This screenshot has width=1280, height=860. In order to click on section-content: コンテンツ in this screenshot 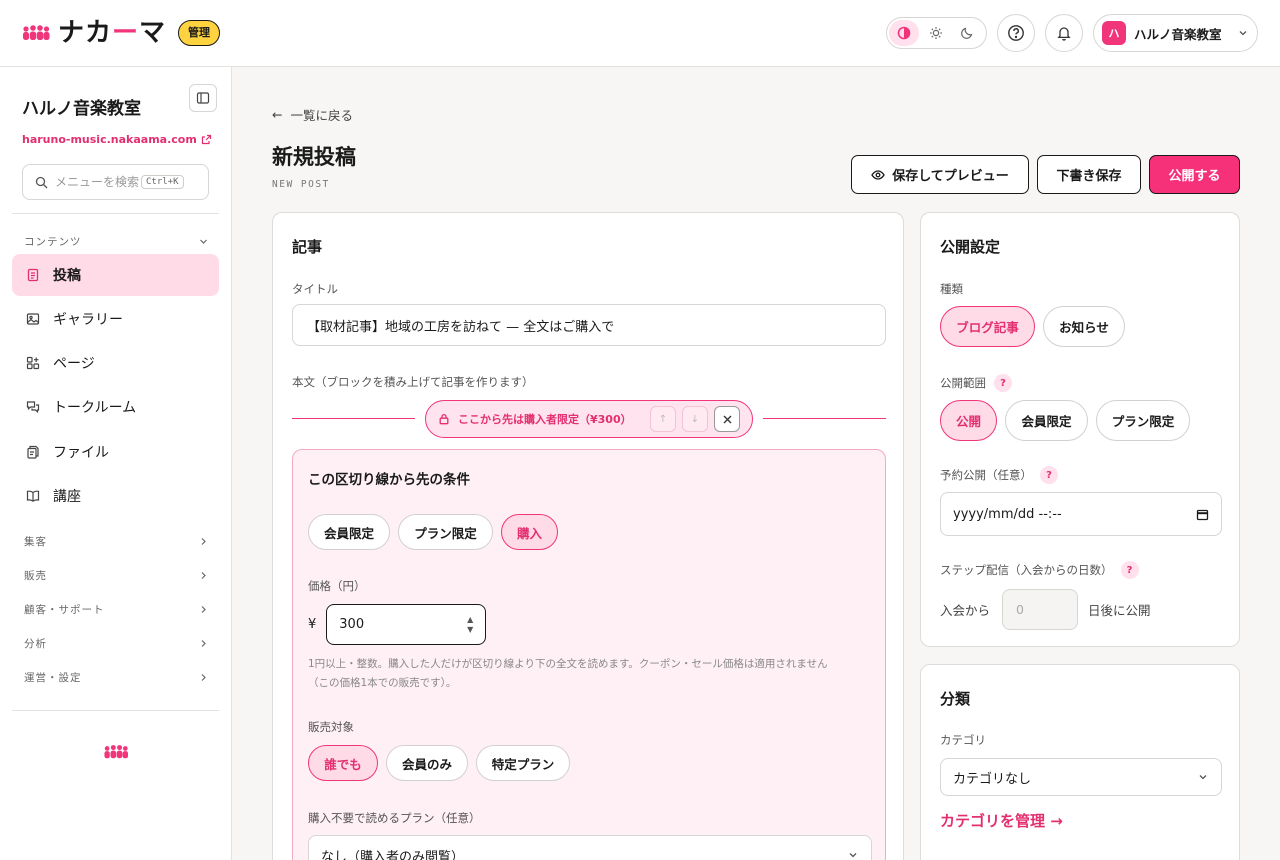, I will do `click(116, 241)`.